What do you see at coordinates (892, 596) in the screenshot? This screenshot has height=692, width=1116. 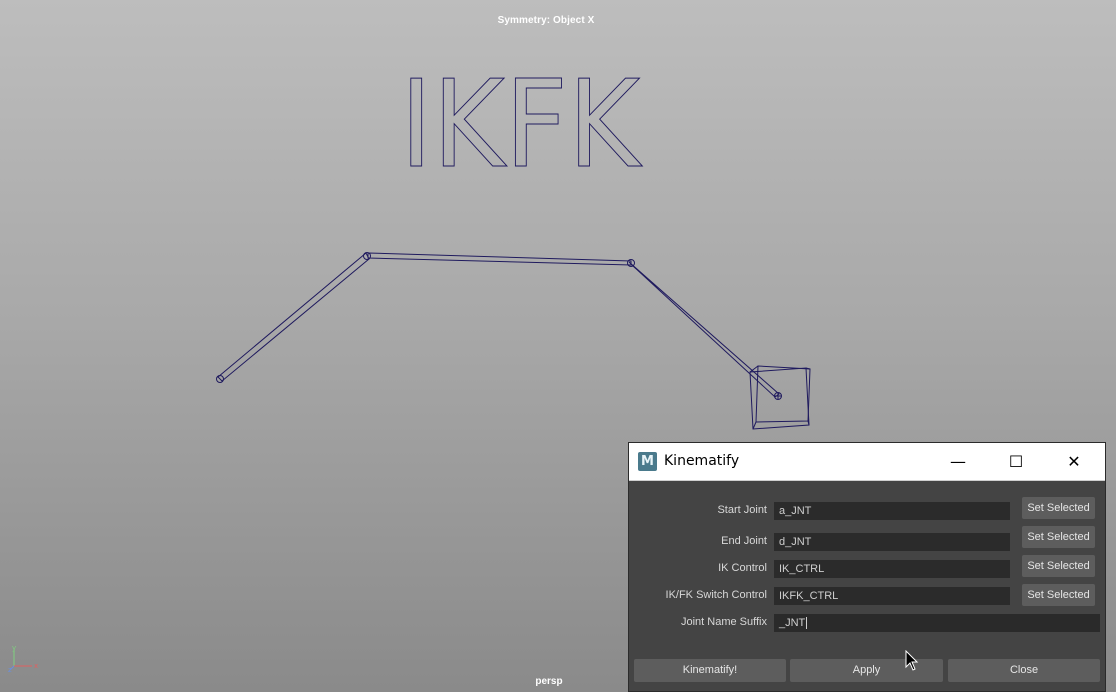 I see `ikfk-switch-field: IKFK_CTRL` at bounding box center [892, 596].